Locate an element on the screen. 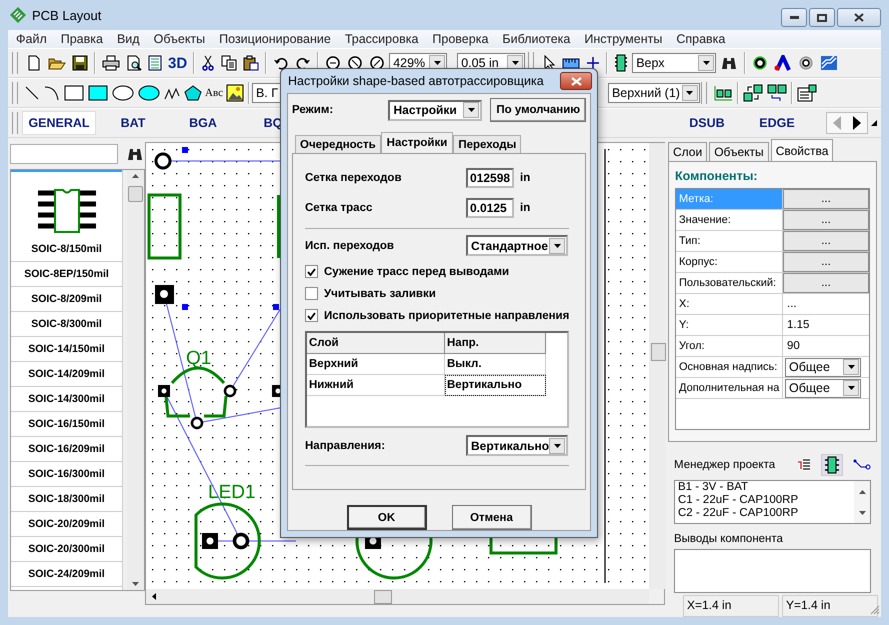 The width and height of the screenshot is (889, 625). component-list-item: C2 - 22uF - CAP100RP is located at coordinates (766, 513).